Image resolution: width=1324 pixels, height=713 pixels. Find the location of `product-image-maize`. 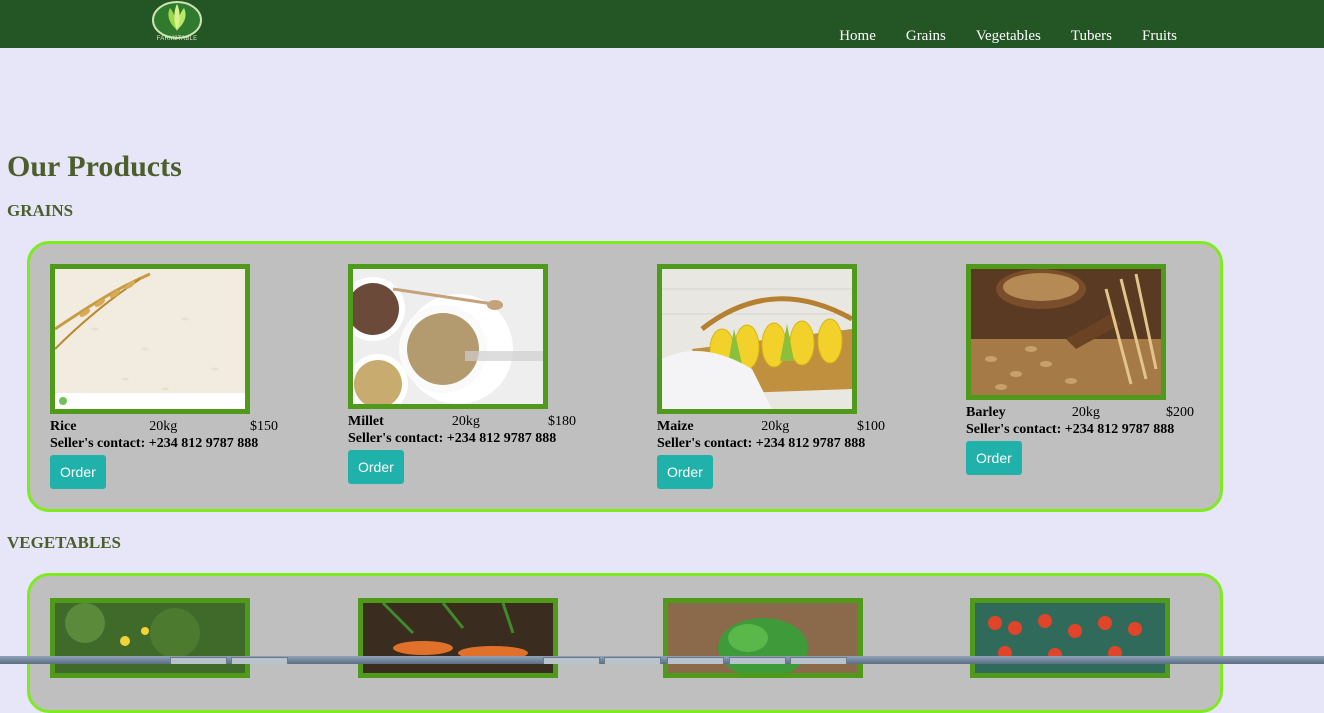

product-image-maize is located at coordinates (757, 339).